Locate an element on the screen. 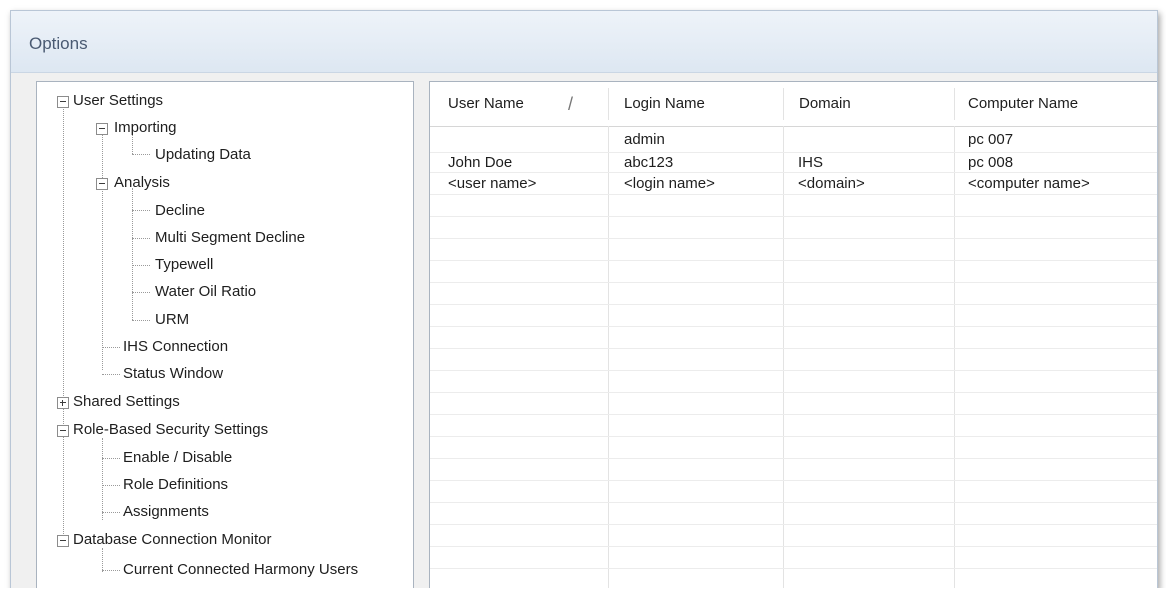 The width and height of the screenshot is (1166, 611). column-header-computer-name: Computer Name is located at coordinates (1055, 104).